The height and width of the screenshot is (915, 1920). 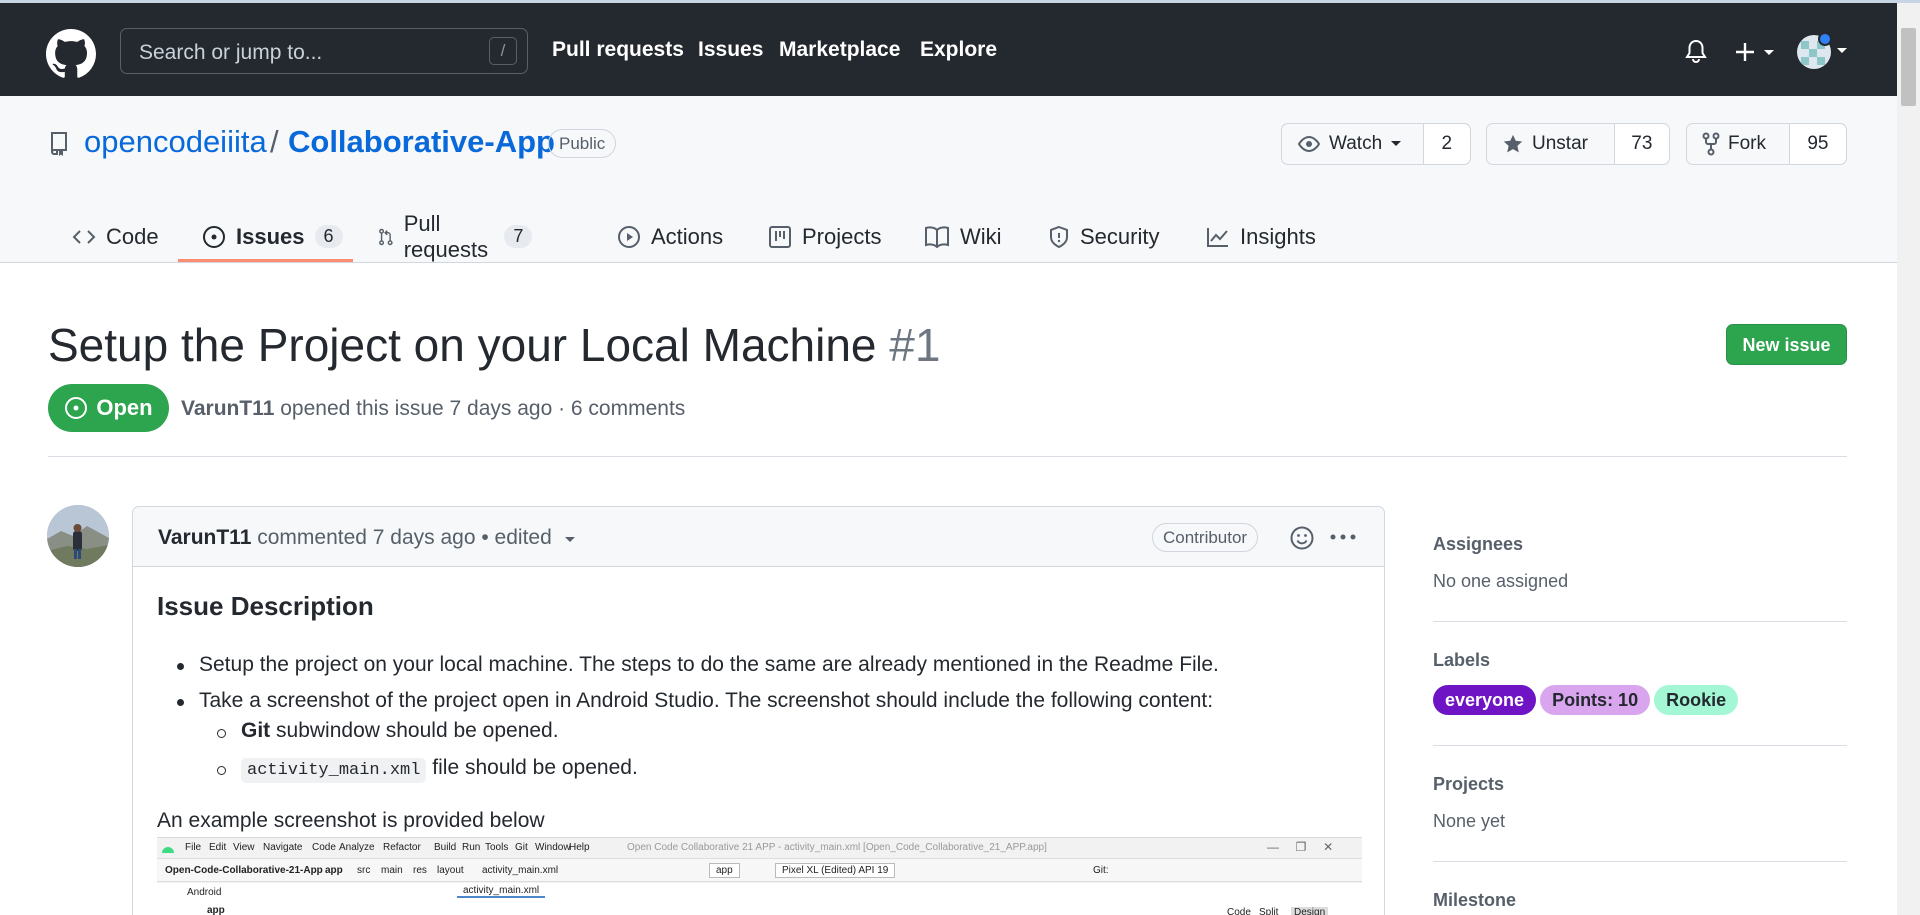 What do you see at coordinates (730, 50) in the screenshot?
I see `nav-issues: Issues` at bounding box center [730, 50].